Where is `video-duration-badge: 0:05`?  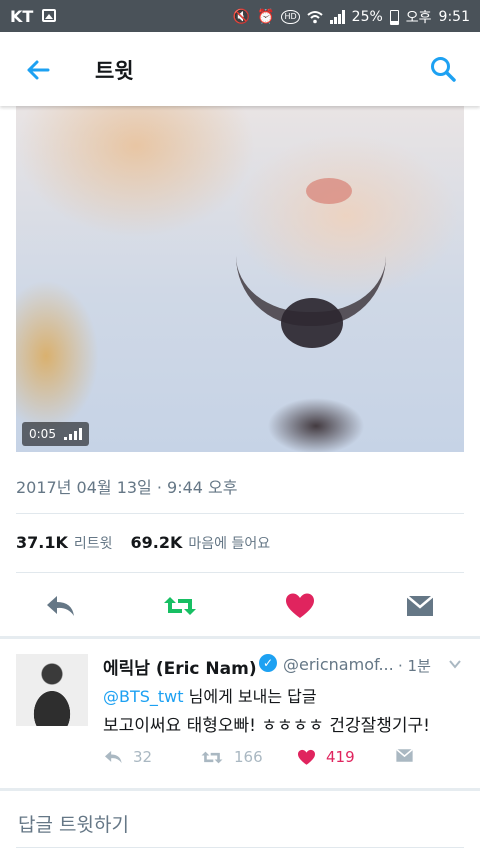 video-duration-badge: 0:05 is located at coordinates (55, 434).